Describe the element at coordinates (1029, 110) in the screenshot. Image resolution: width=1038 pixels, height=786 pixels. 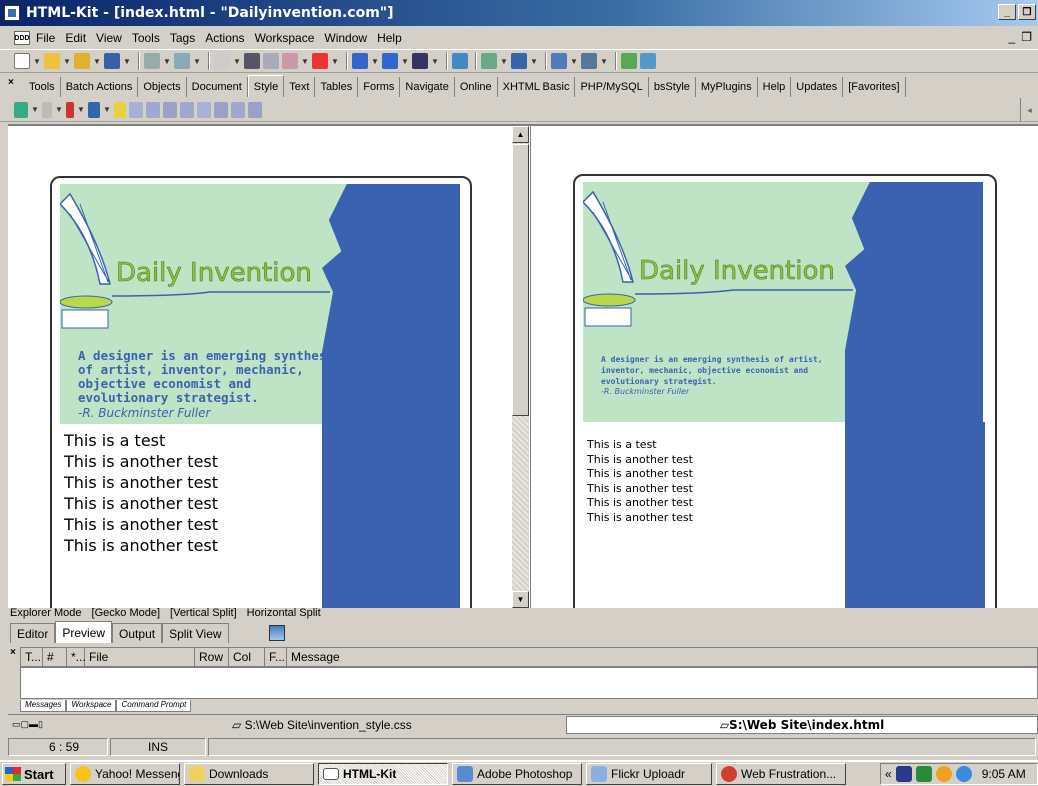
I see `chevron-left-icon: ◂` at that location.